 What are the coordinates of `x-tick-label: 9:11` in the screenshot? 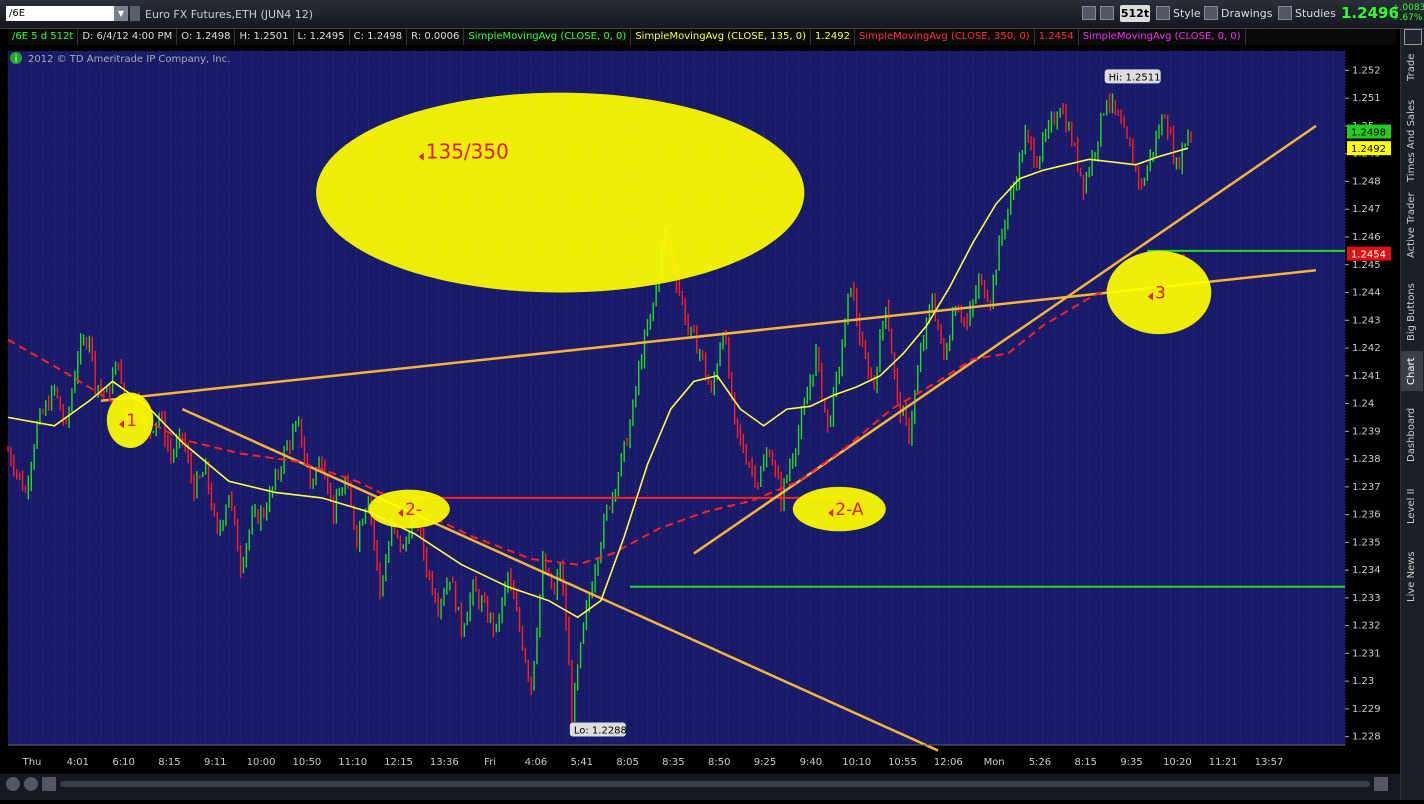 It's located at (215, 762).